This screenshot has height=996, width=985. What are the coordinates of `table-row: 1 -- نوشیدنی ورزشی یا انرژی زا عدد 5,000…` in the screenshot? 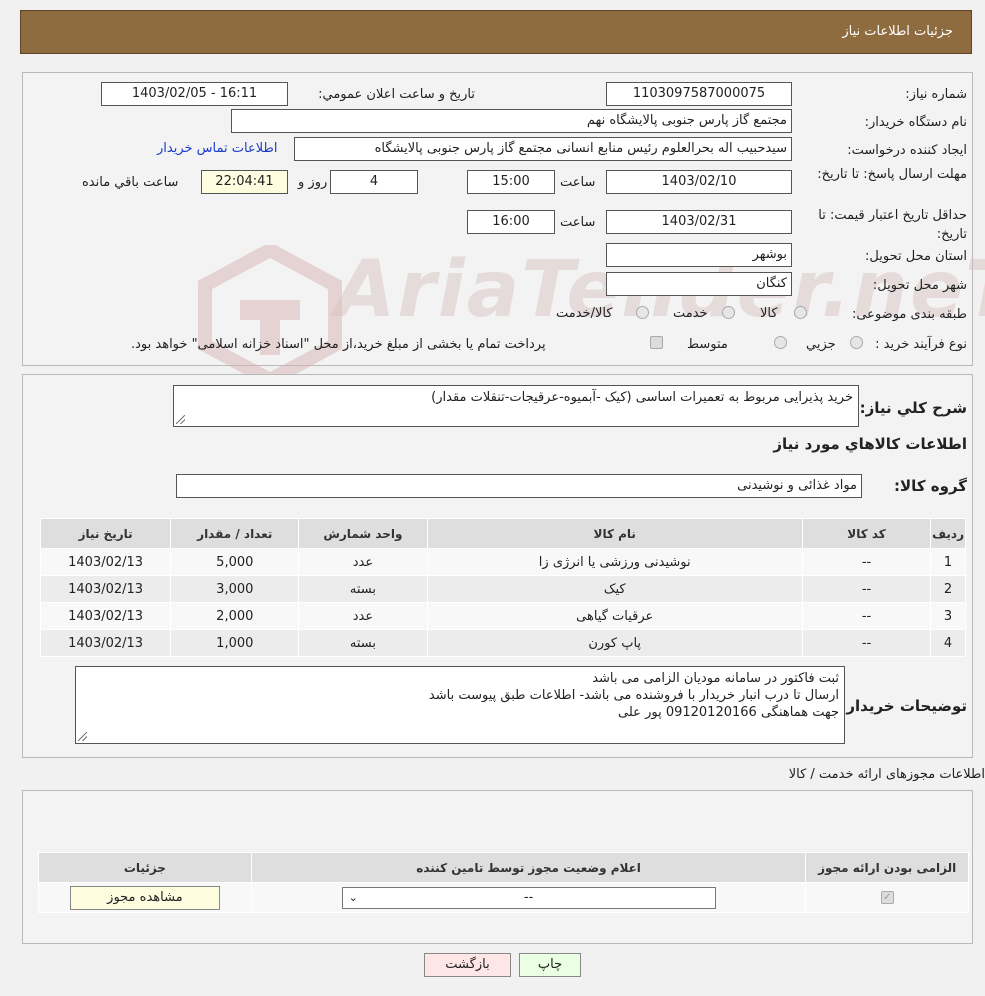 It's located at (502, 562).